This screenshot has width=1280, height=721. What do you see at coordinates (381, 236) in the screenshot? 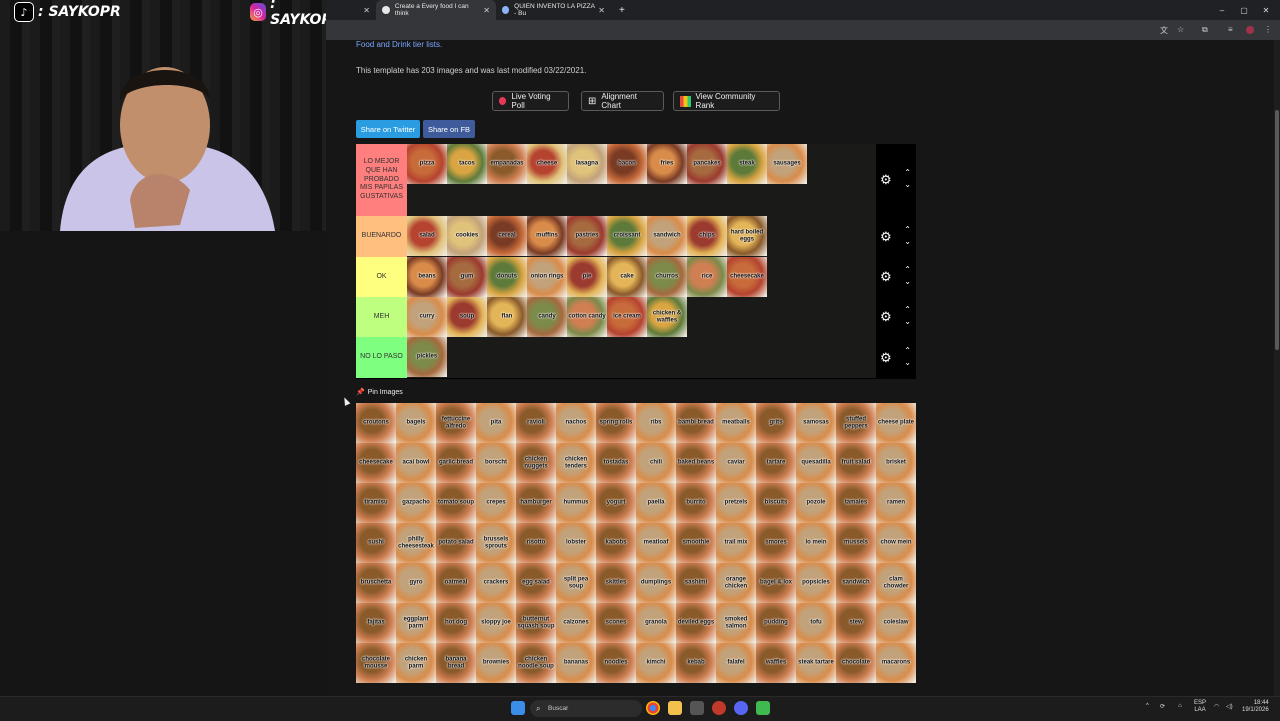
I see `tier-label: BUENARDO` at bounding box center [381, 236].